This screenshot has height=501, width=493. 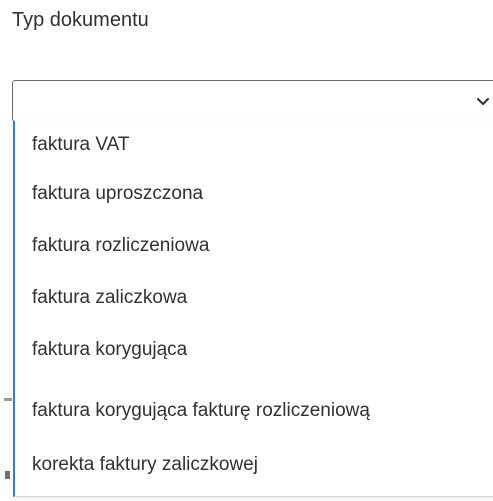 I want to click on option-korekta-faktury-zaliczkowej: korekta faktury zaliczkowej, so click(x=145, y=465).